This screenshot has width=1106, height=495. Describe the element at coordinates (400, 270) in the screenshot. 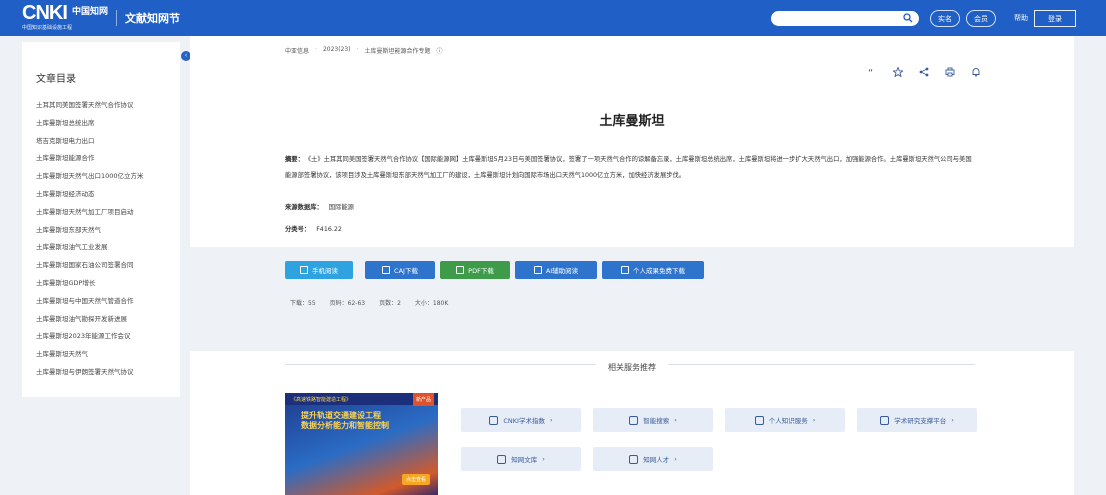

I see `caj-download-button: CAJ下载` at that location.